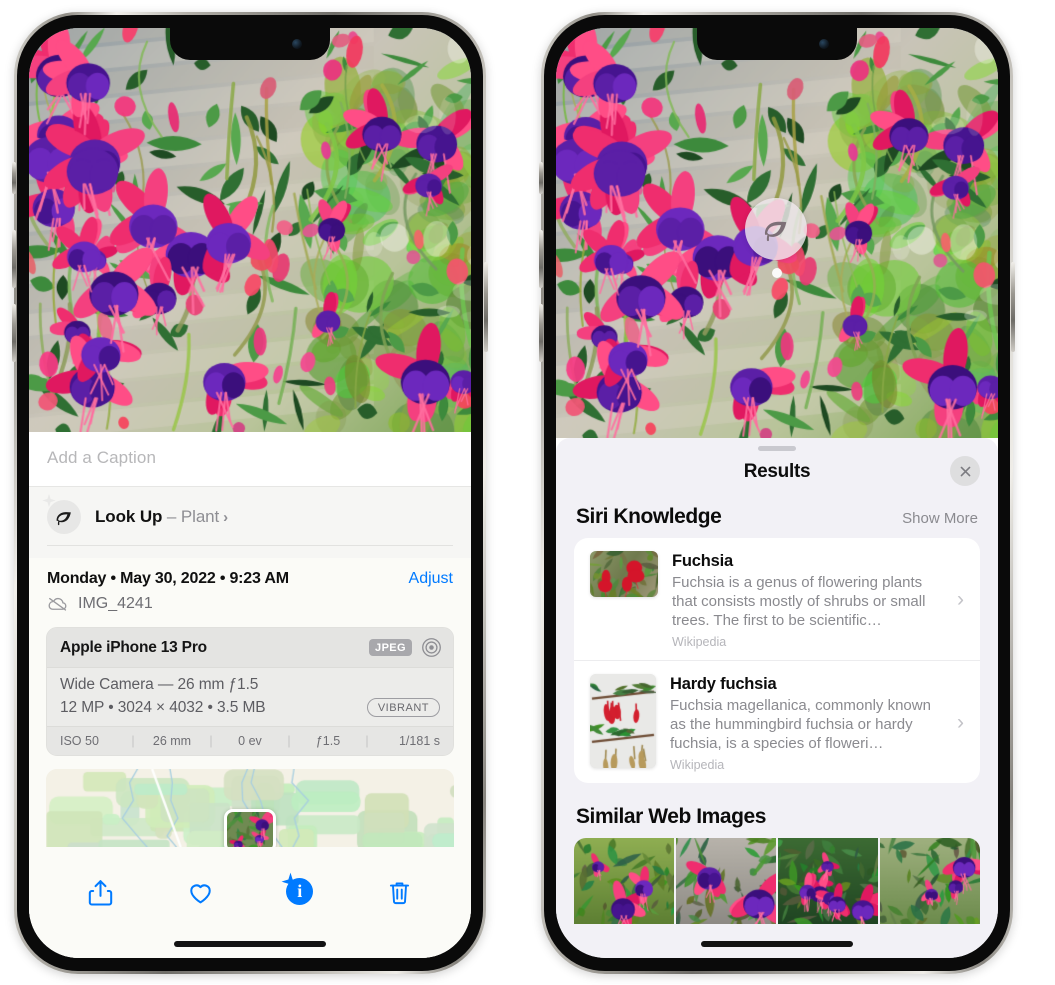  Describe the element at coordinates (250, 828) in the screenshot. I see `photo-location-pin` at that location.